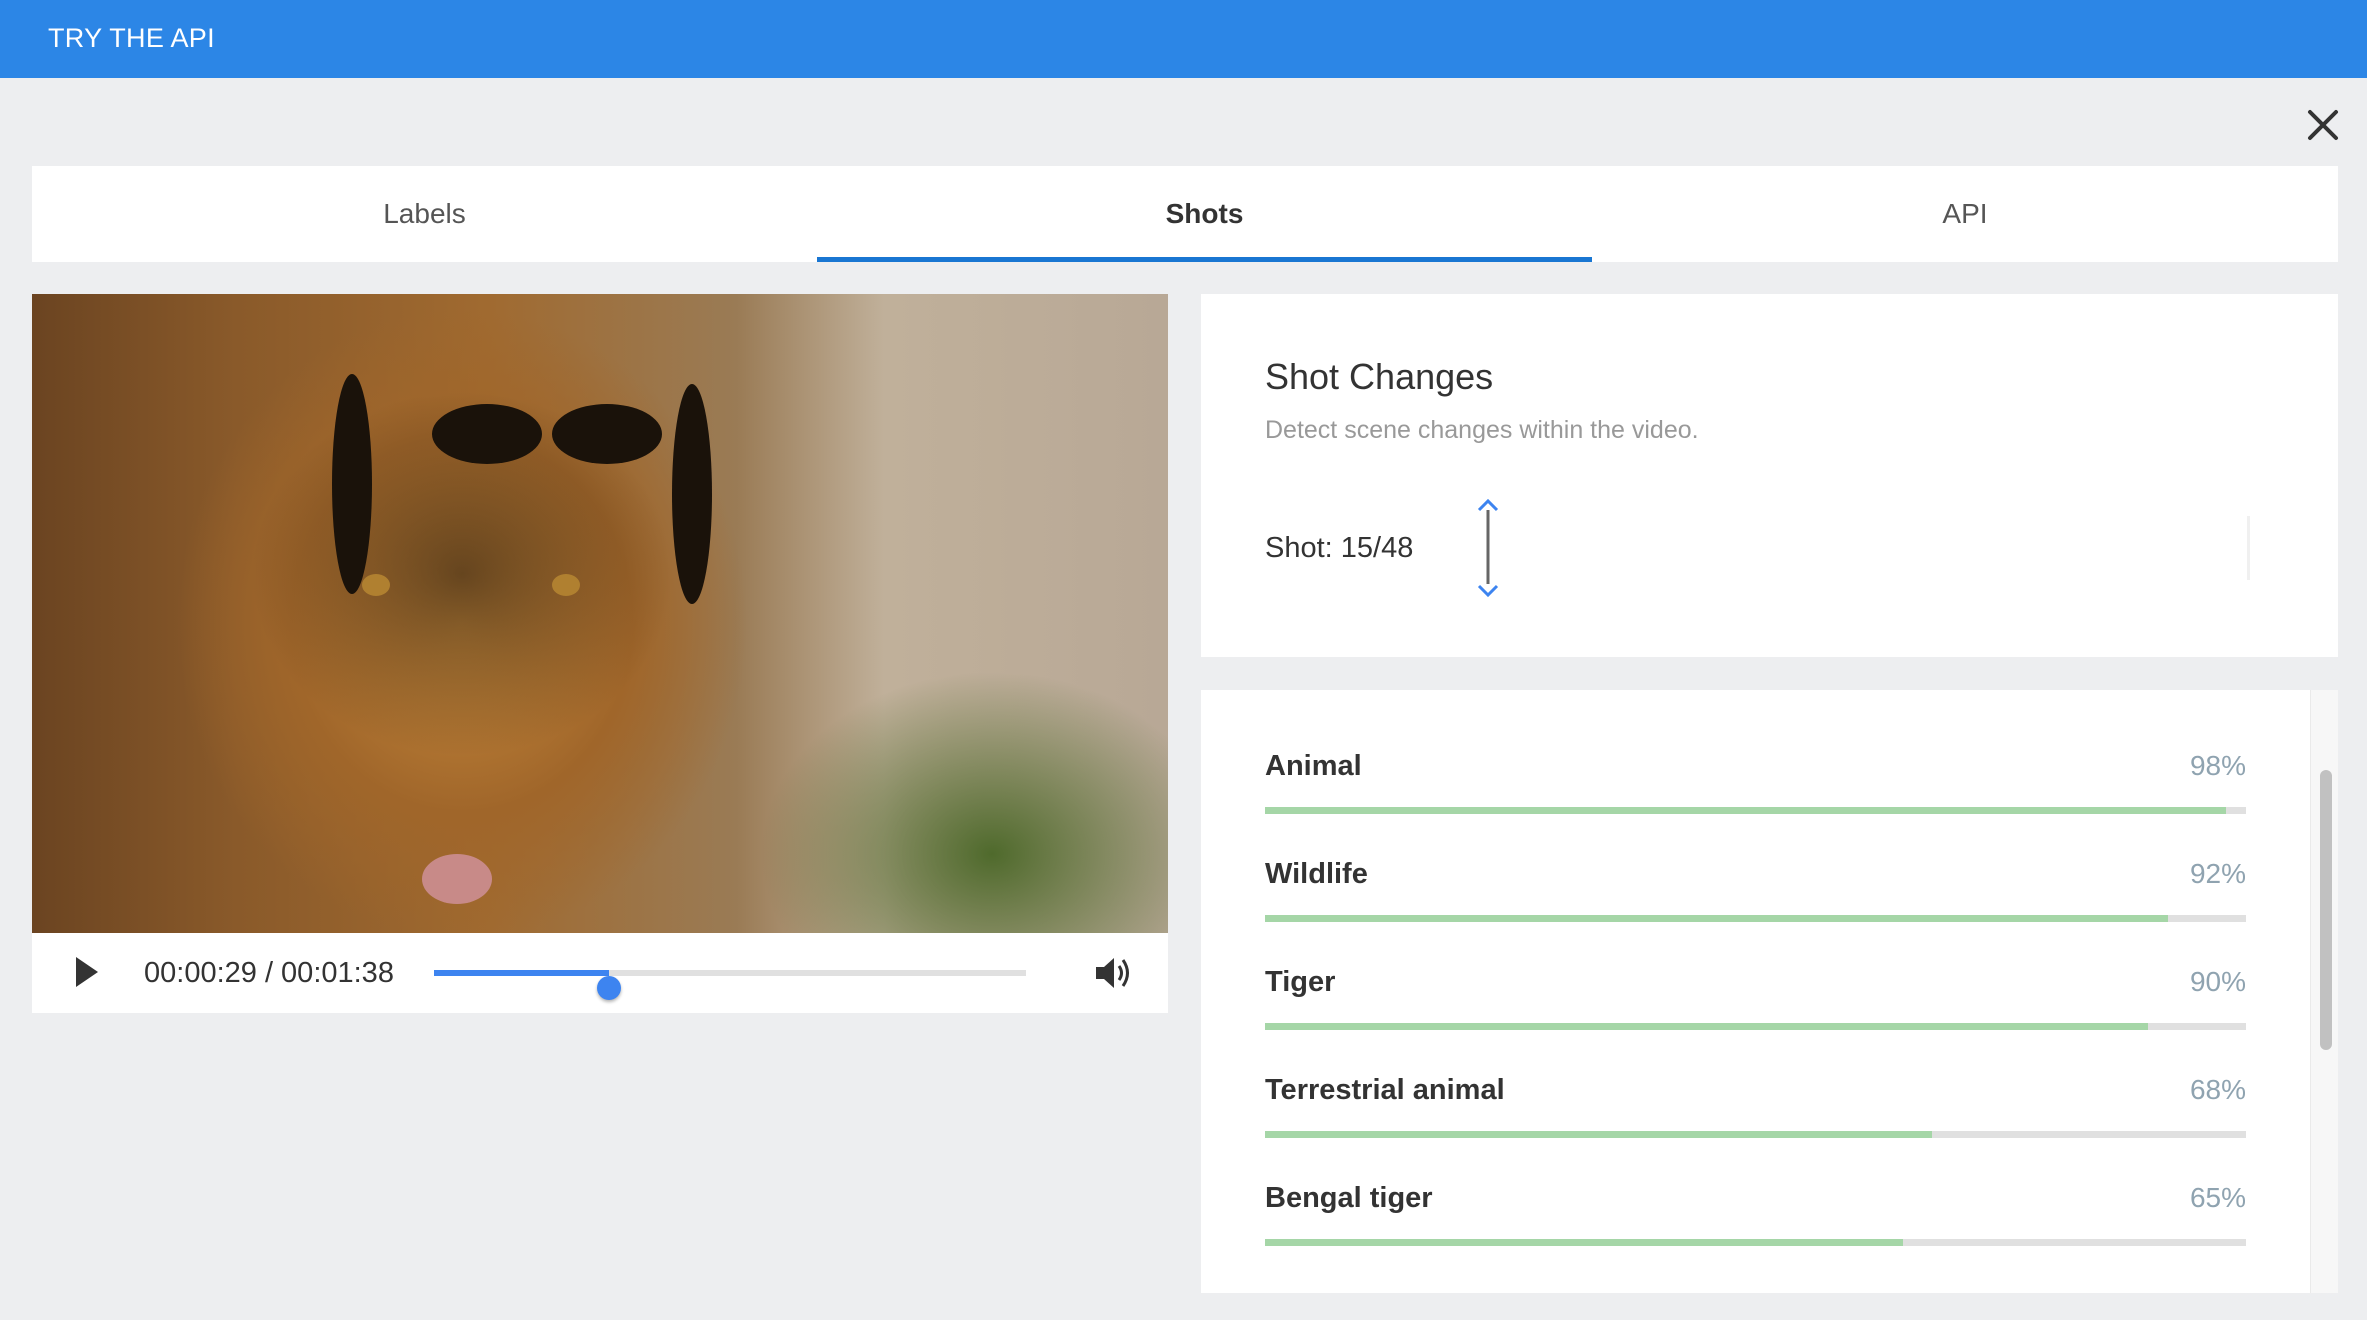  Describe the element at coordinates (730, 973) in the screenshot. I see `seek-bar` at that location.